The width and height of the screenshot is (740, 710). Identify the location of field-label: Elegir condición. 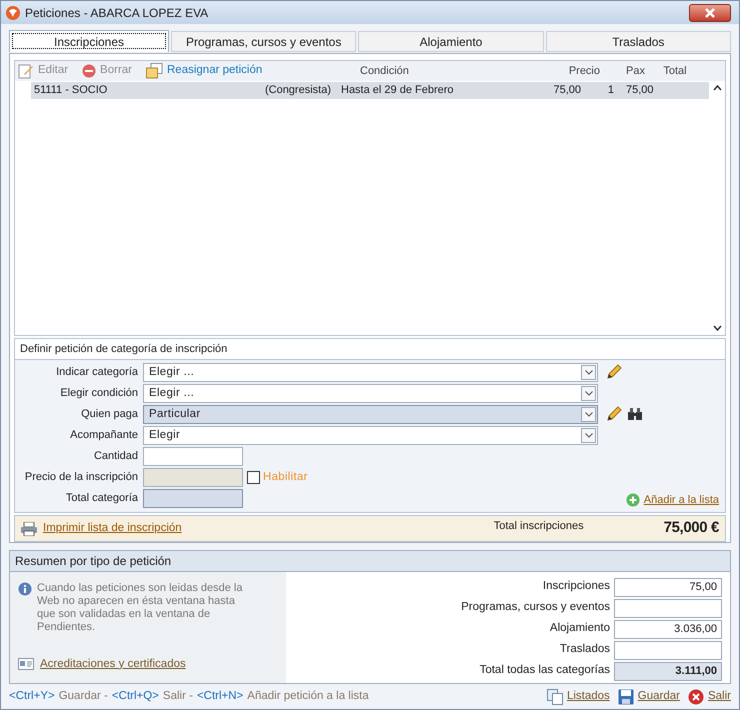
(99, 394).